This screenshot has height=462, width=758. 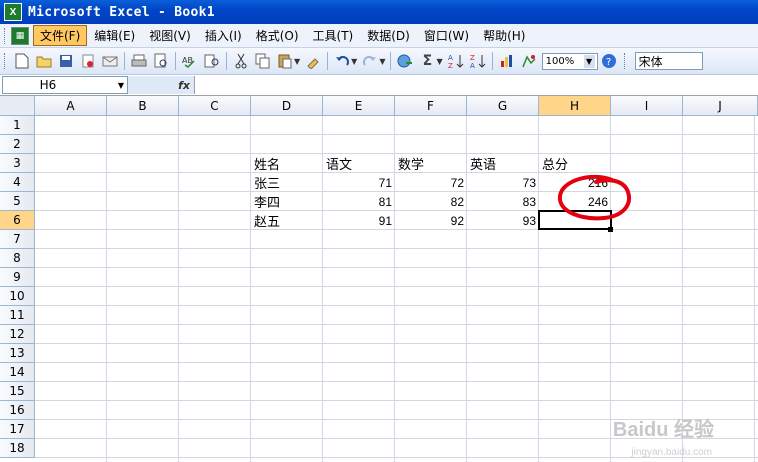 I want to click on cell-f5: 82, so click(x=431, y=201).